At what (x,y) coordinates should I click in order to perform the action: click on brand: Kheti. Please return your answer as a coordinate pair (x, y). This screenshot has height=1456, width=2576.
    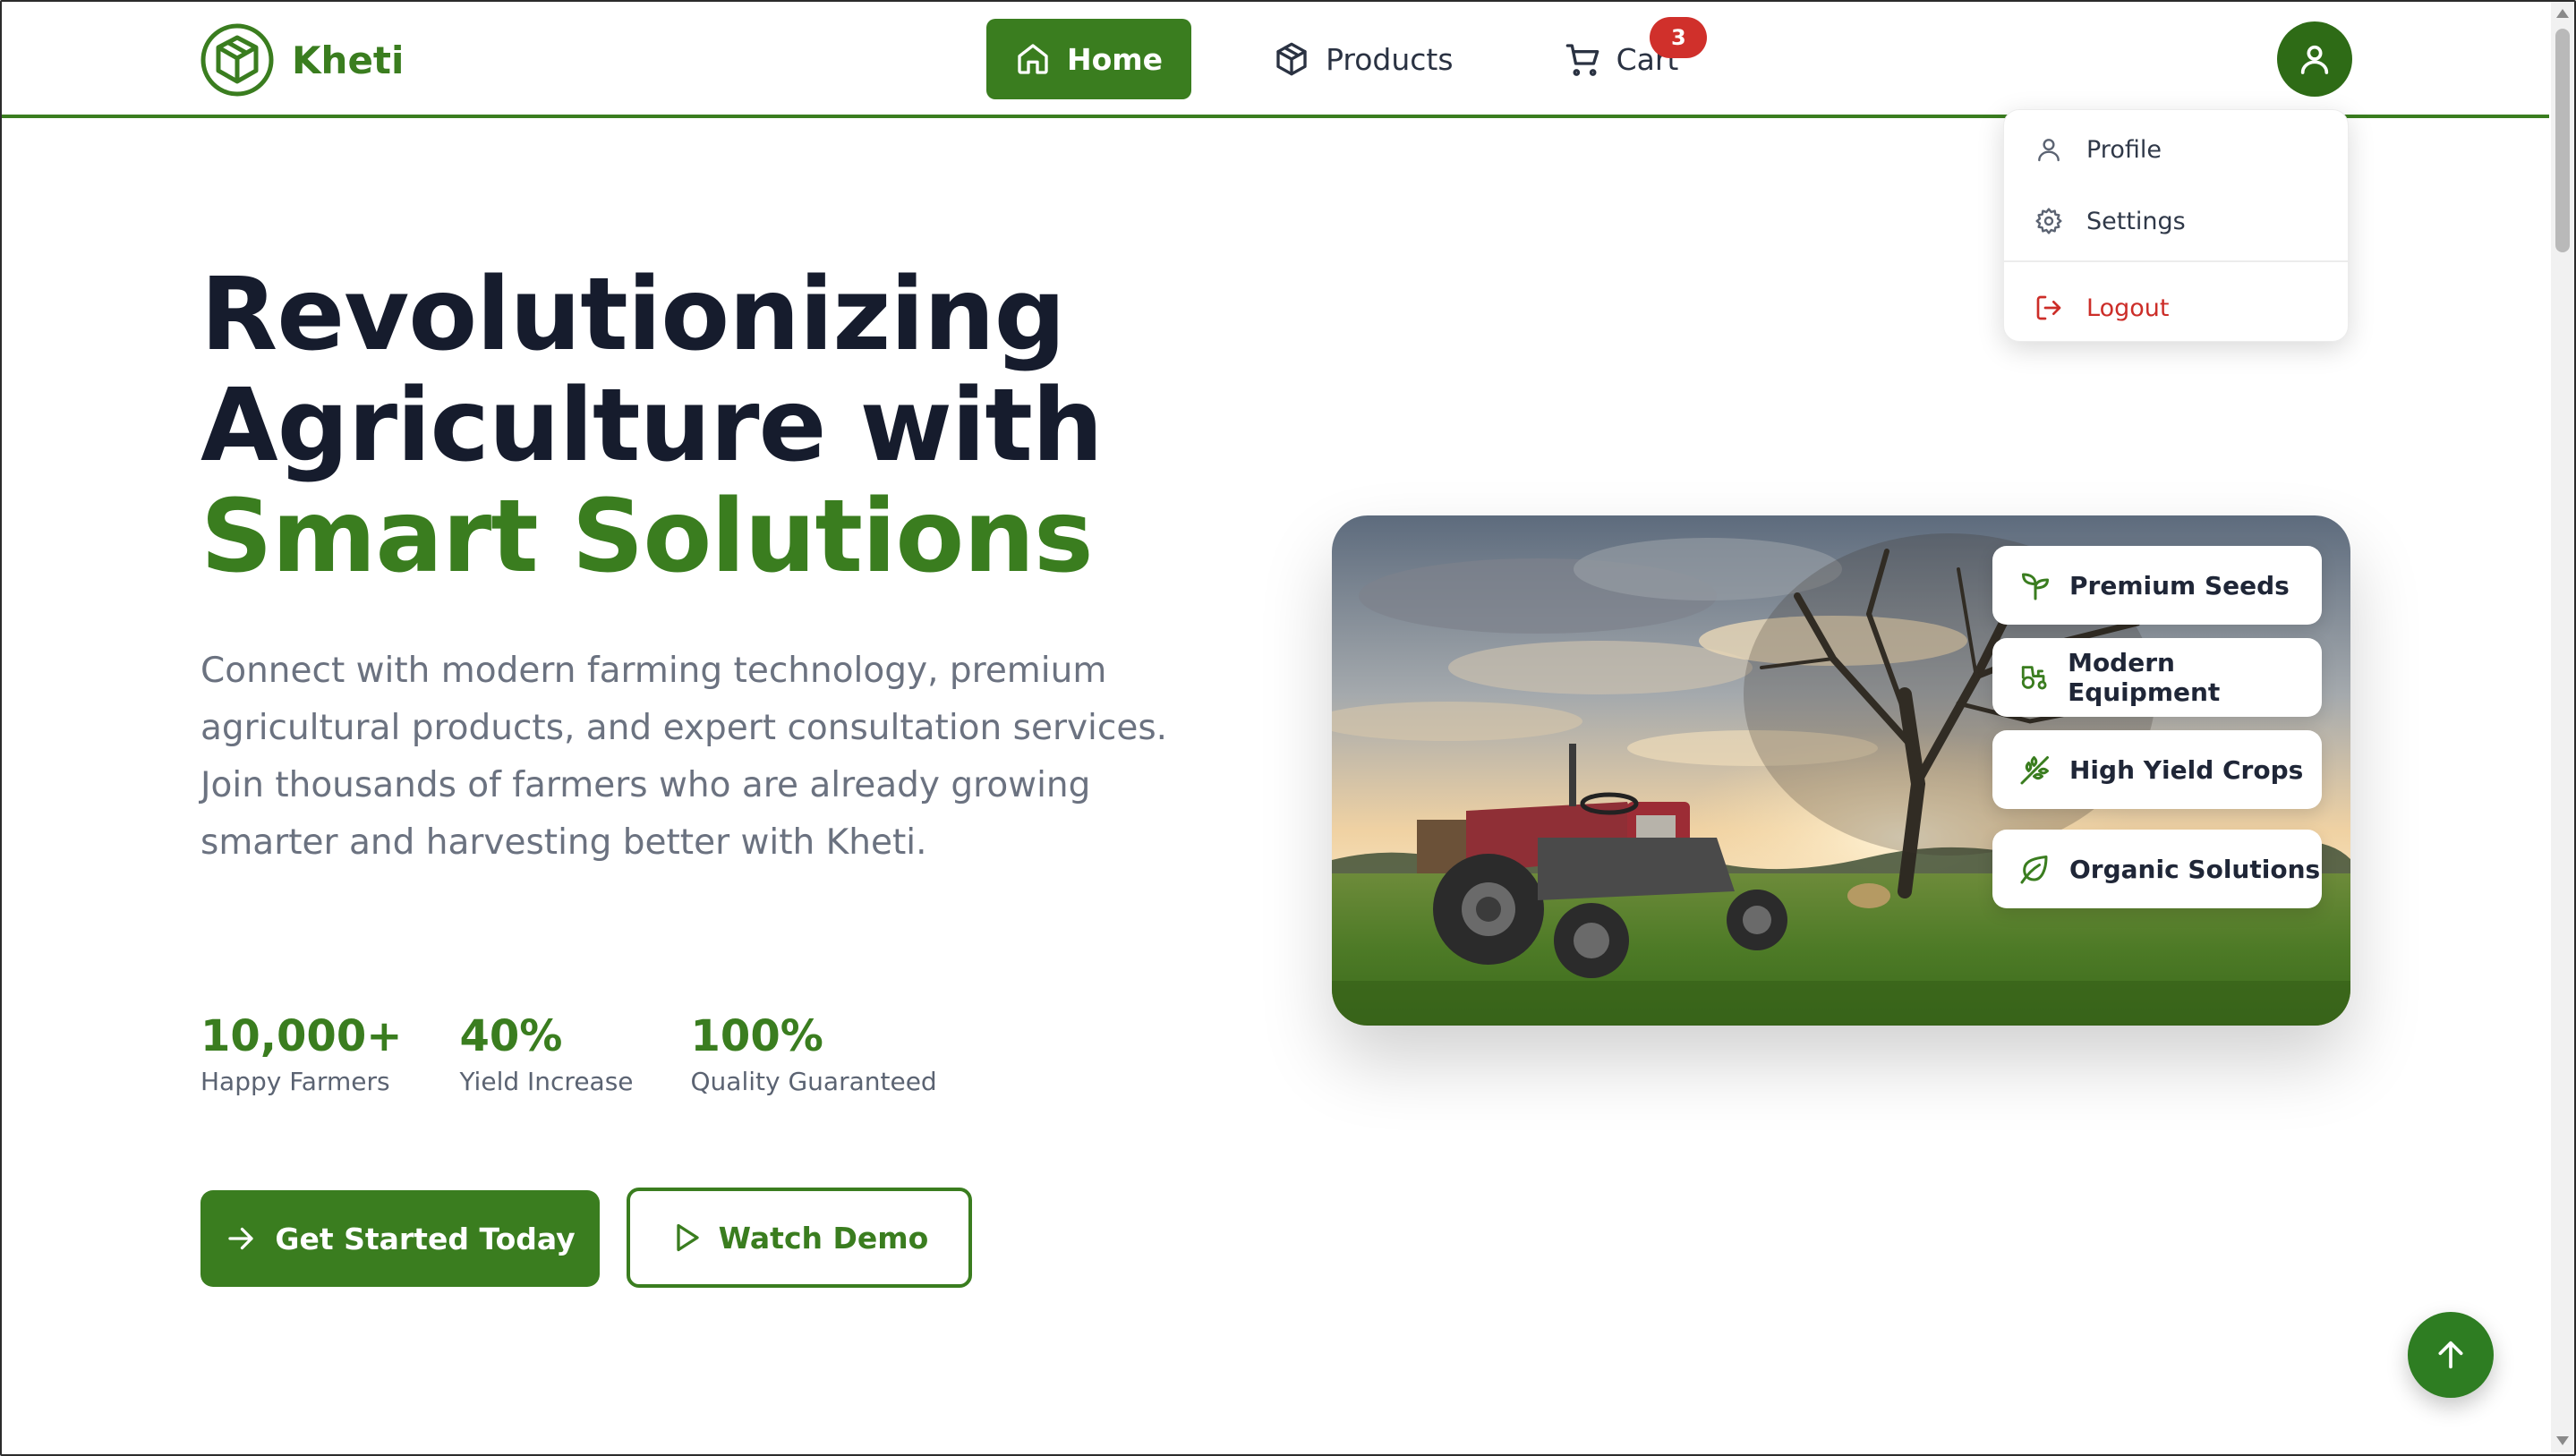
    Looking at the image, I should click on (302, 60).